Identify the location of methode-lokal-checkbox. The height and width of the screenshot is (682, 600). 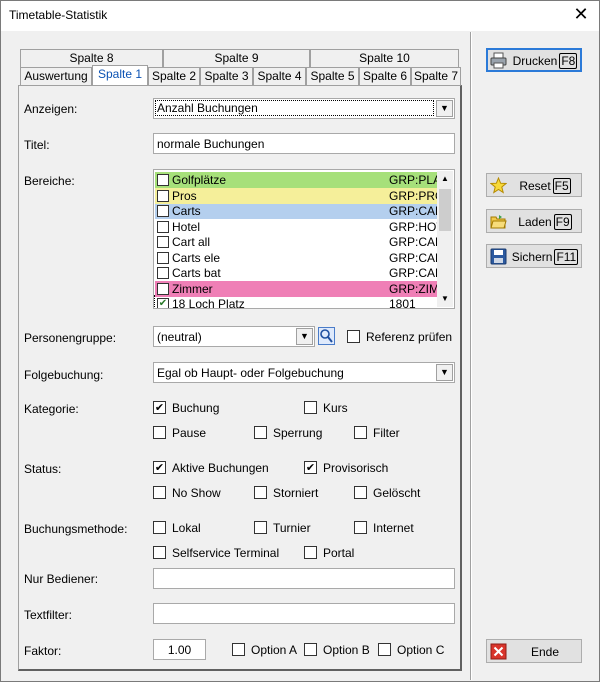
(159, 527).